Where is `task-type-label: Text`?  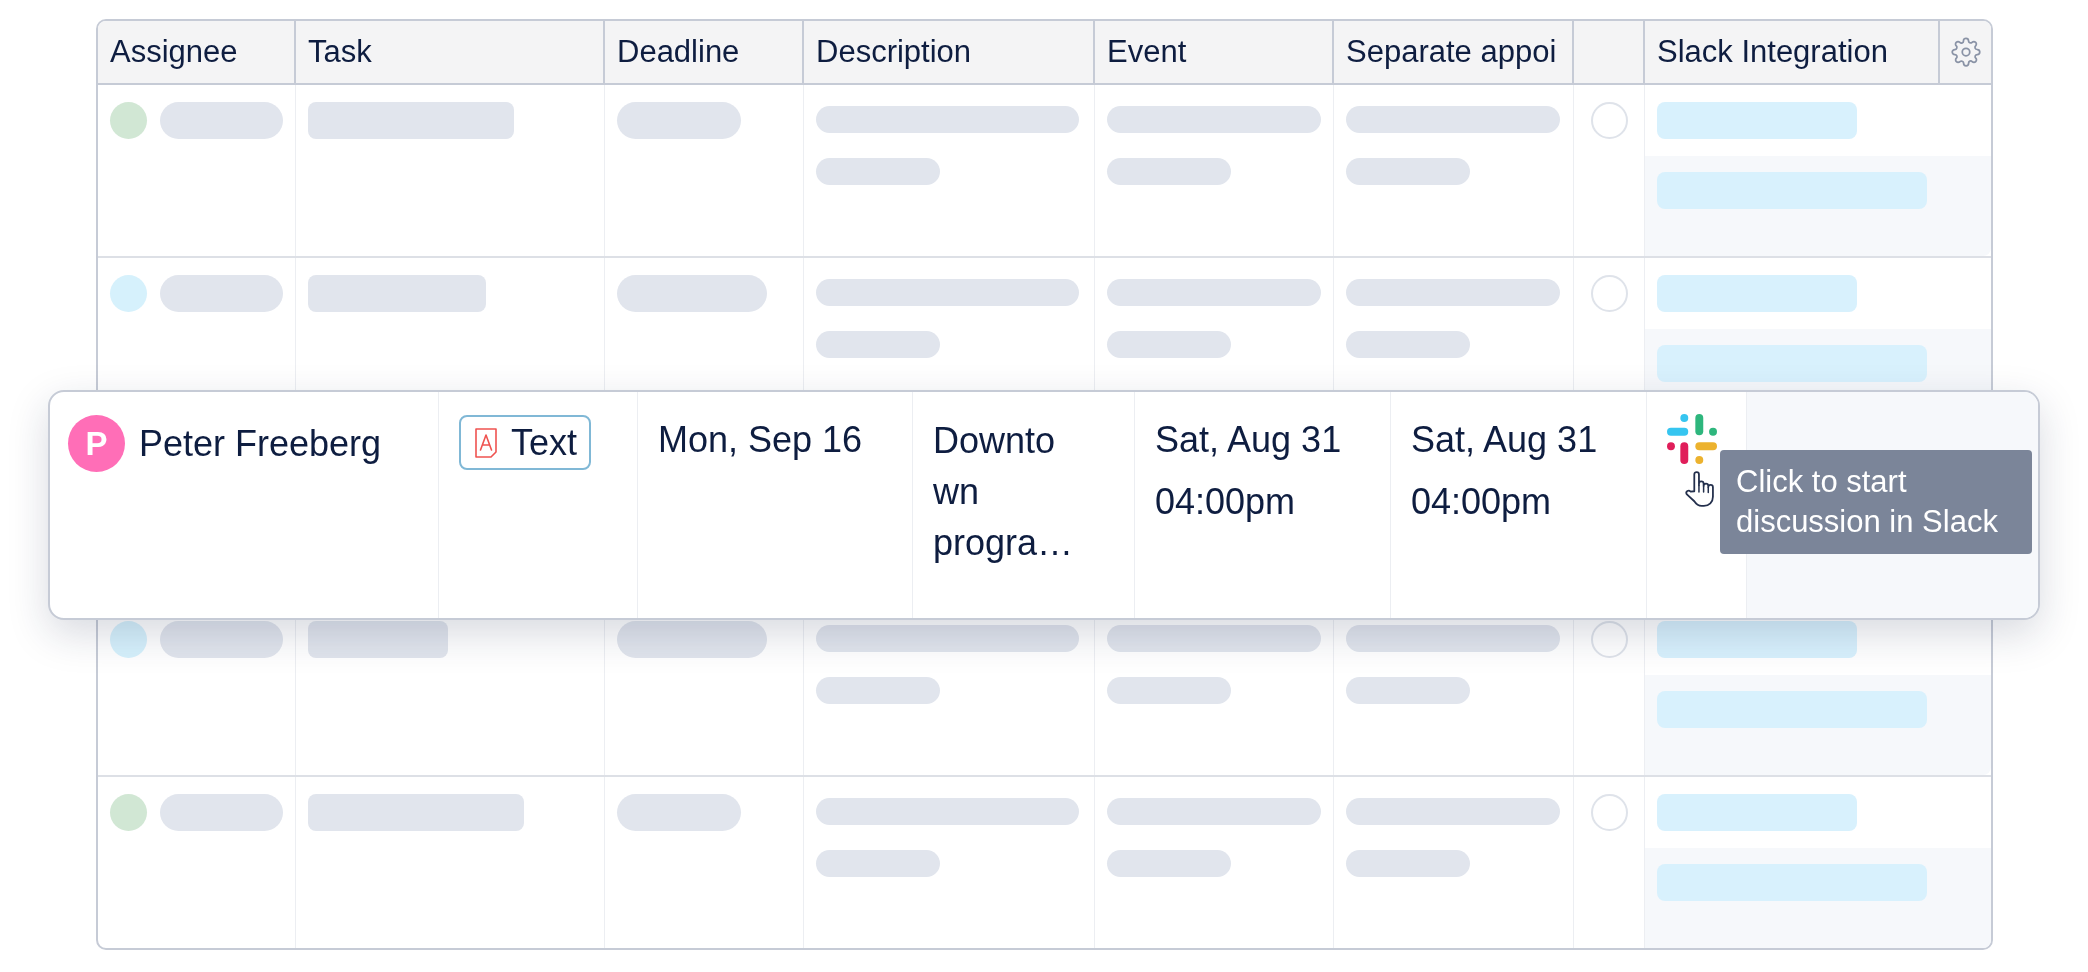 task-type-label: Text is located at coordinates (544, 442).